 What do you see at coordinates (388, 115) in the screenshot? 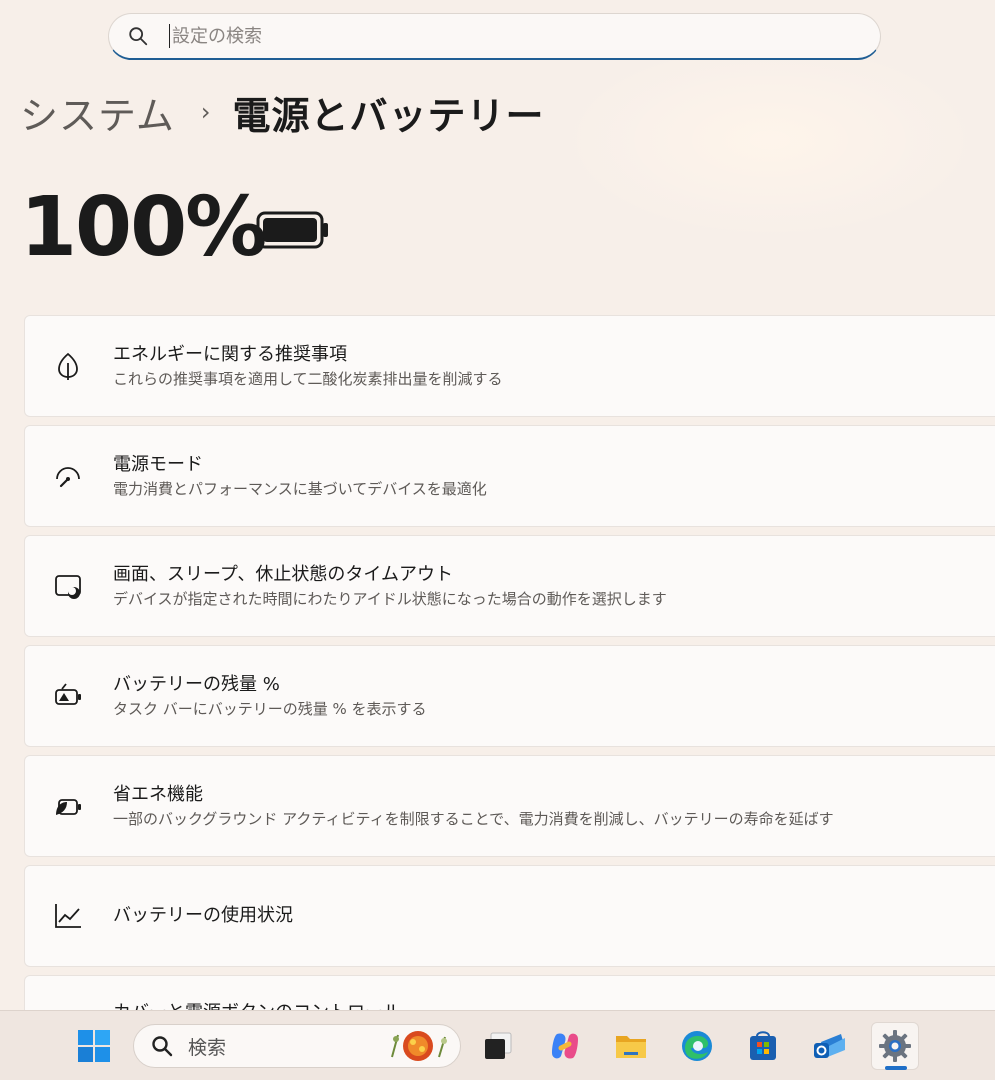
I see `page-title: 電源とバッテリー` at bounding box center [388, 115].